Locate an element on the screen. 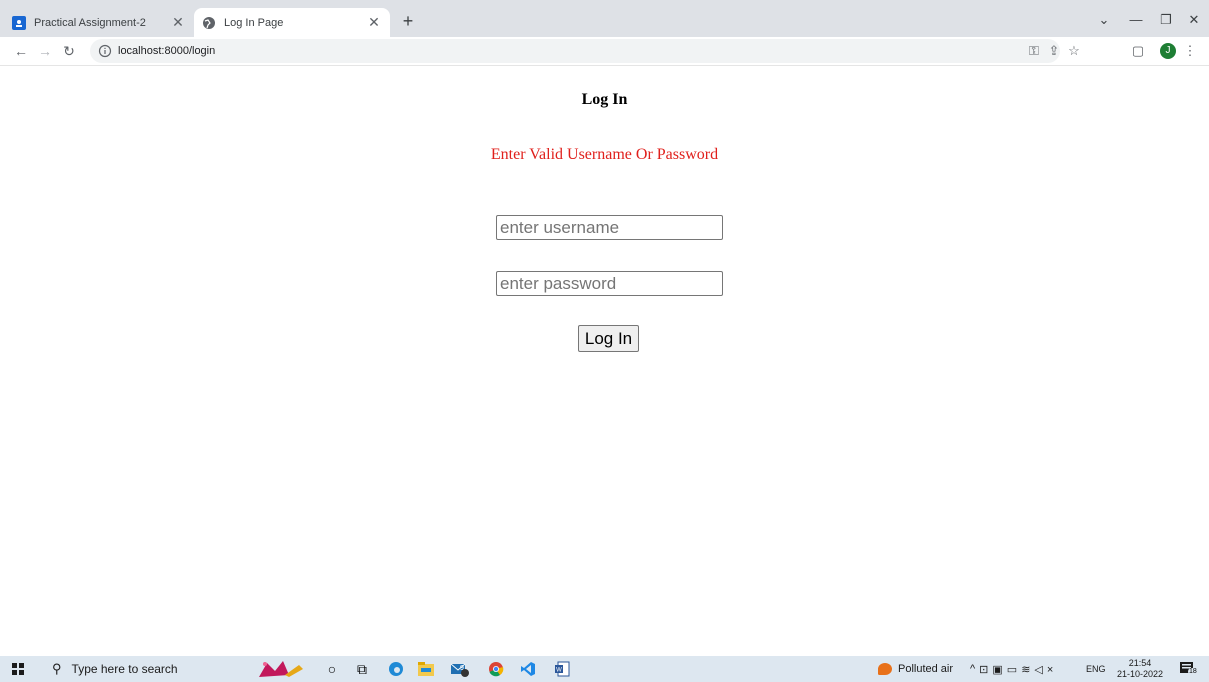 This screenshot has height=682, width=1209. volume-mute-icon: ◁× is located at coordinates (1045, 669).